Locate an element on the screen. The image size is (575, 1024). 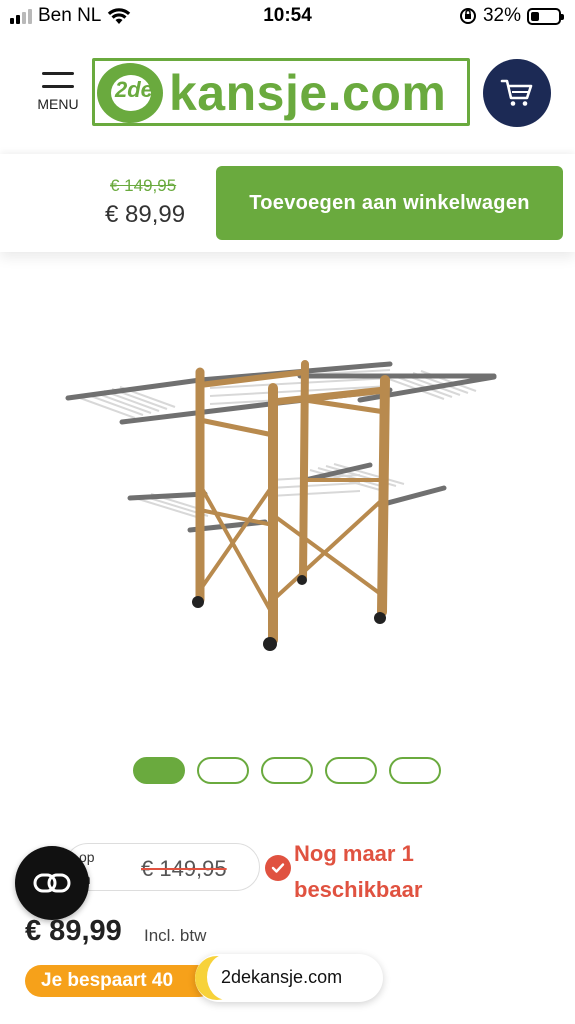
check-icon is located at coordinates (278, 868).